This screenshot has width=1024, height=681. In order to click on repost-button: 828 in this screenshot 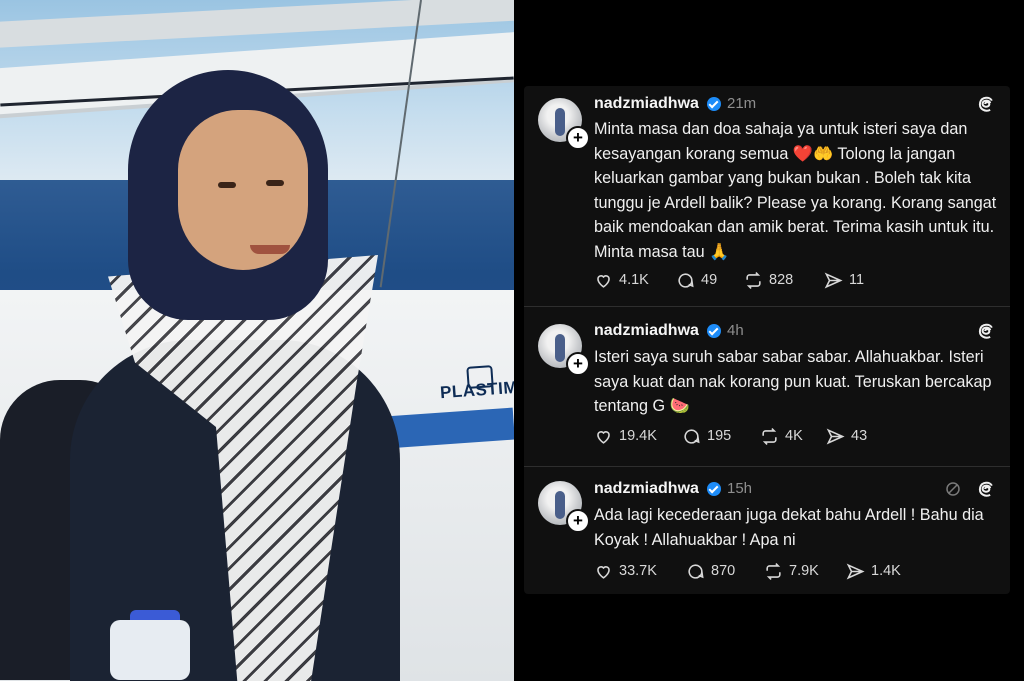, I will do `click(768, 280)`.